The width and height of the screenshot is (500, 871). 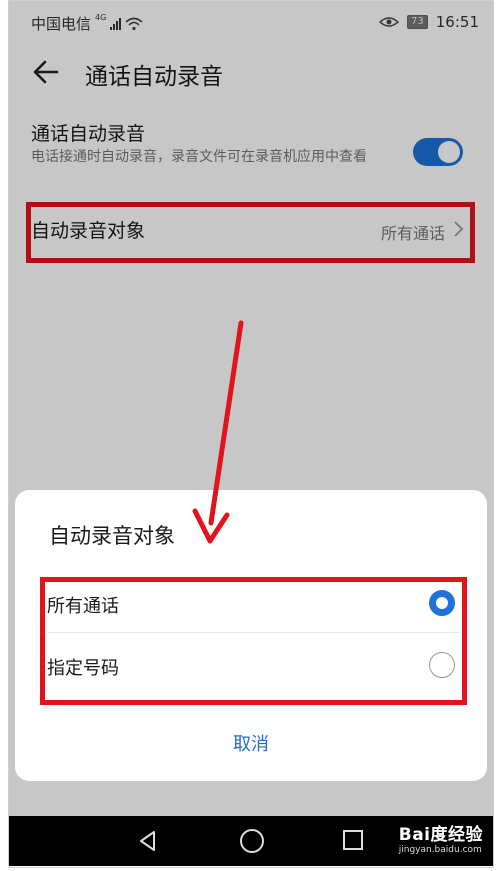 I want to click on watermark-brand: Bai度经验, so click(x=440, y=835).